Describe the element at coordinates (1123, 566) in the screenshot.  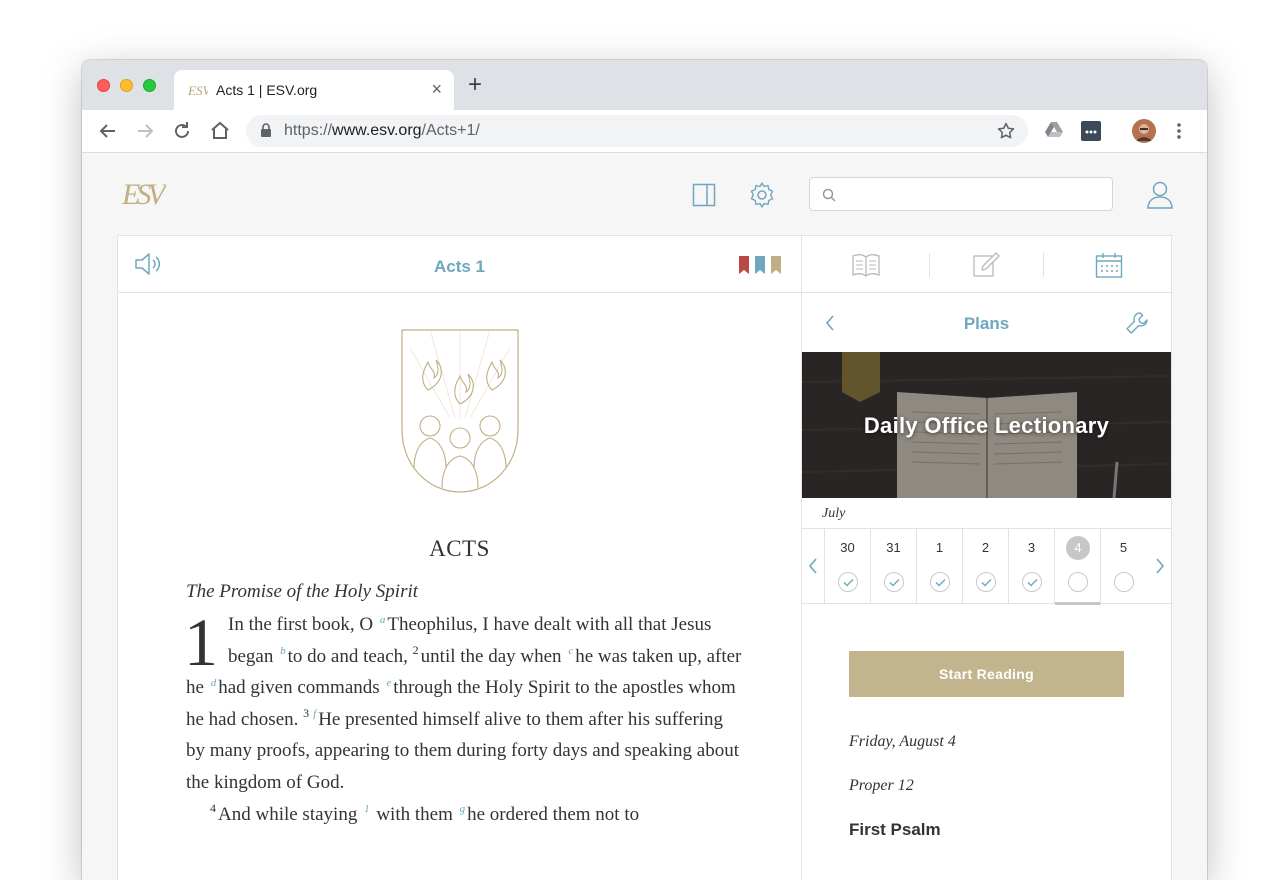
I see `day-cell: 5` at that location.